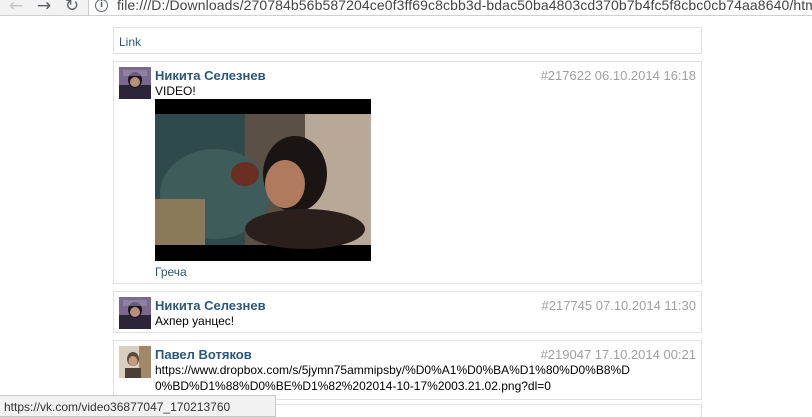 This screenshot has width=812, height=417. I want to click on back-arrow-icon: ←, so click(16, 7).